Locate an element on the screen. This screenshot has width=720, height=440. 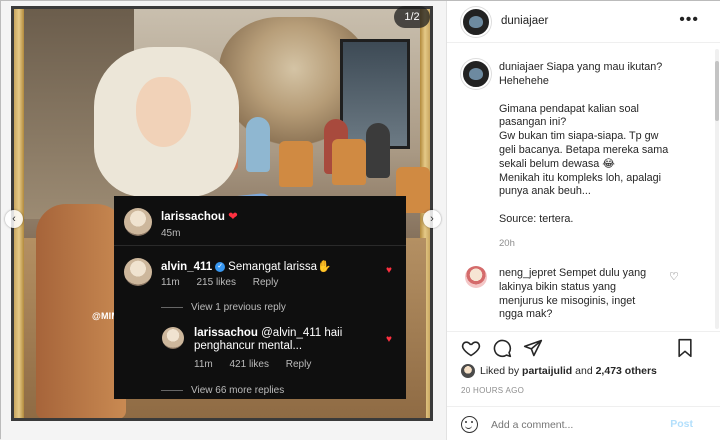
caption-first-line: duniajaer Siapa yang mau ikutan? is located at coordinates (604, 68).